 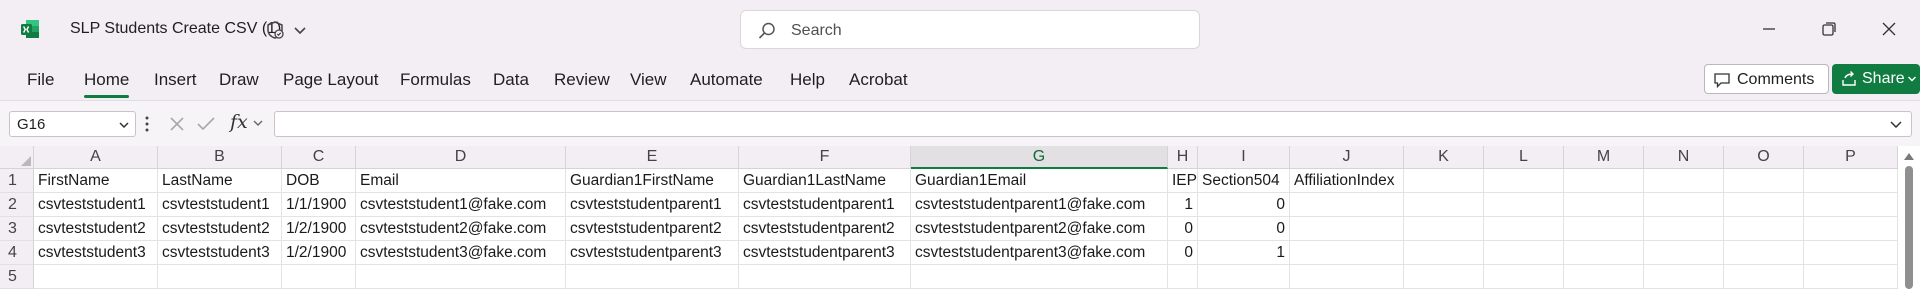 What do you see at coordinates (825, 277) in the screenshot?
I see `cell-f5` at bounding box center [825, 277].